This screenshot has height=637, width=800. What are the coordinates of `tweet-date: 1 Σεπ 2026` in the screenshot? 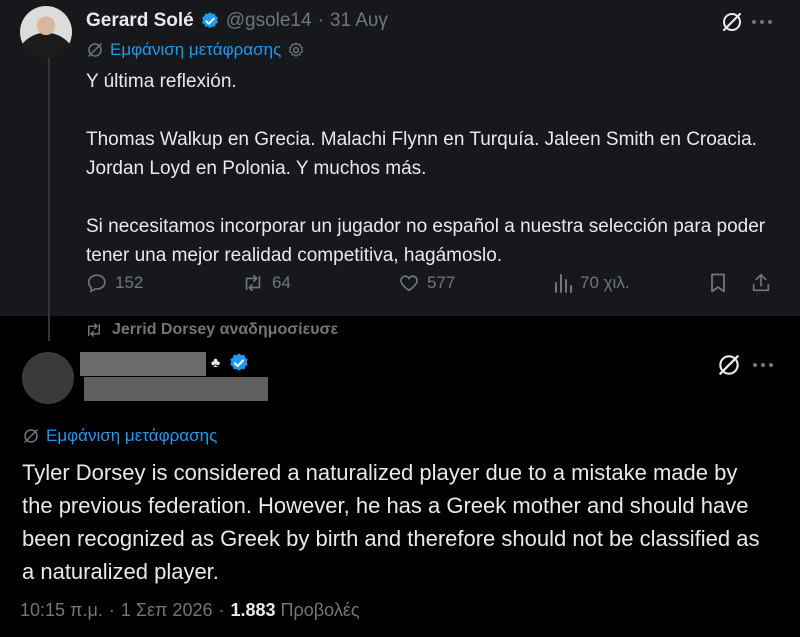 It's located at (167, 610).